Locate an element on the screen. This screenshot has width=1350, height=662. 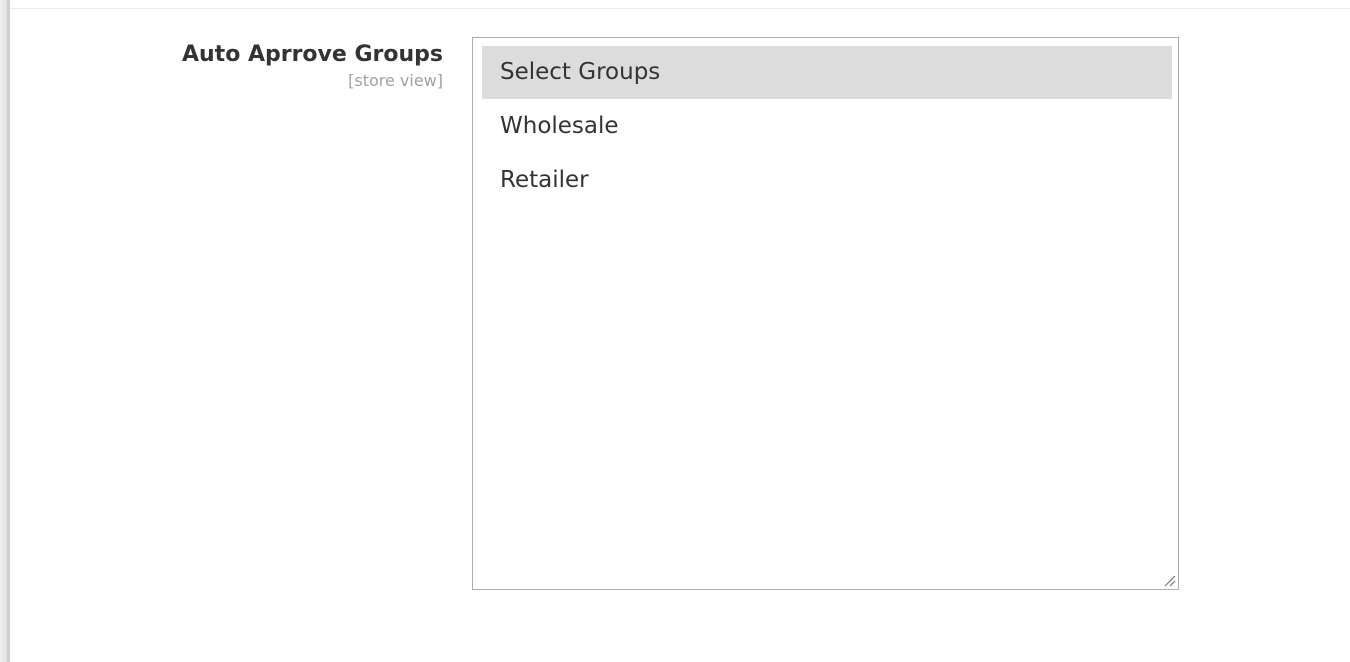
panel-left-border is located at coordinates (5, 331).